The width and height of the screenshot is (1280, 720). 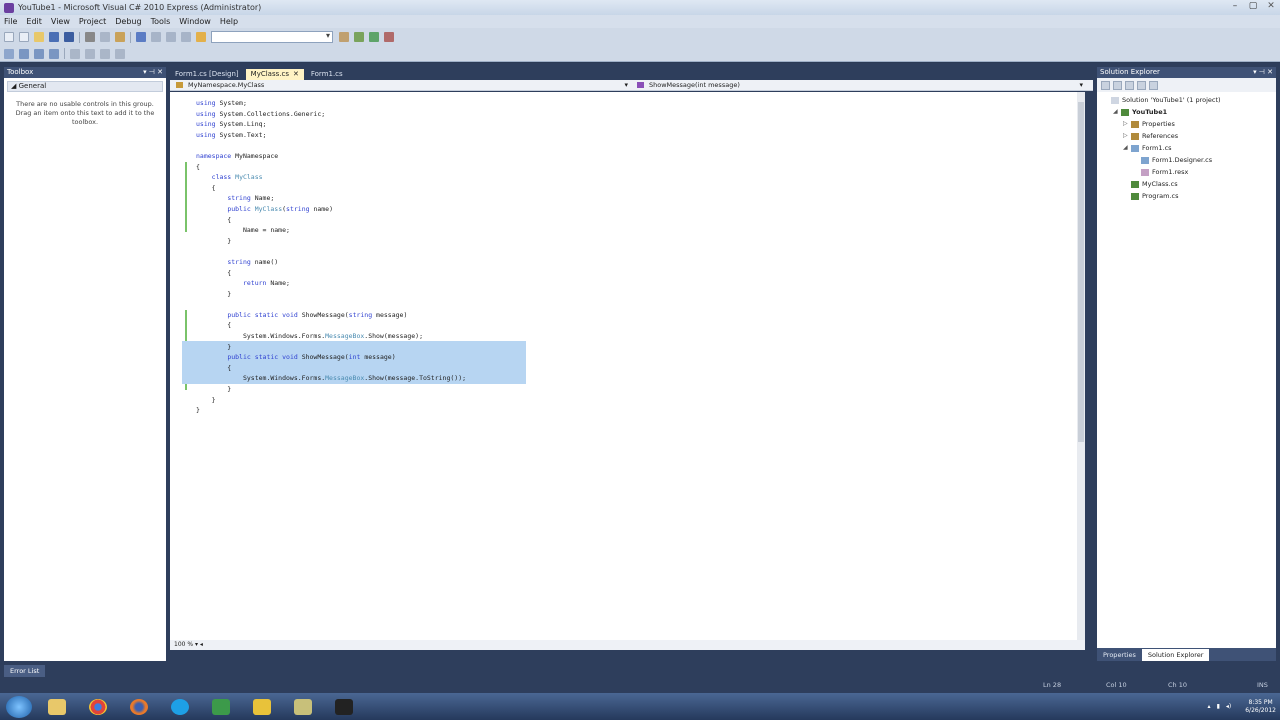 What do you see at coordinates (1209, 706) in the screenshot?
I see `tray-expand-icon: ▴` at bounding box center [1209, 706].